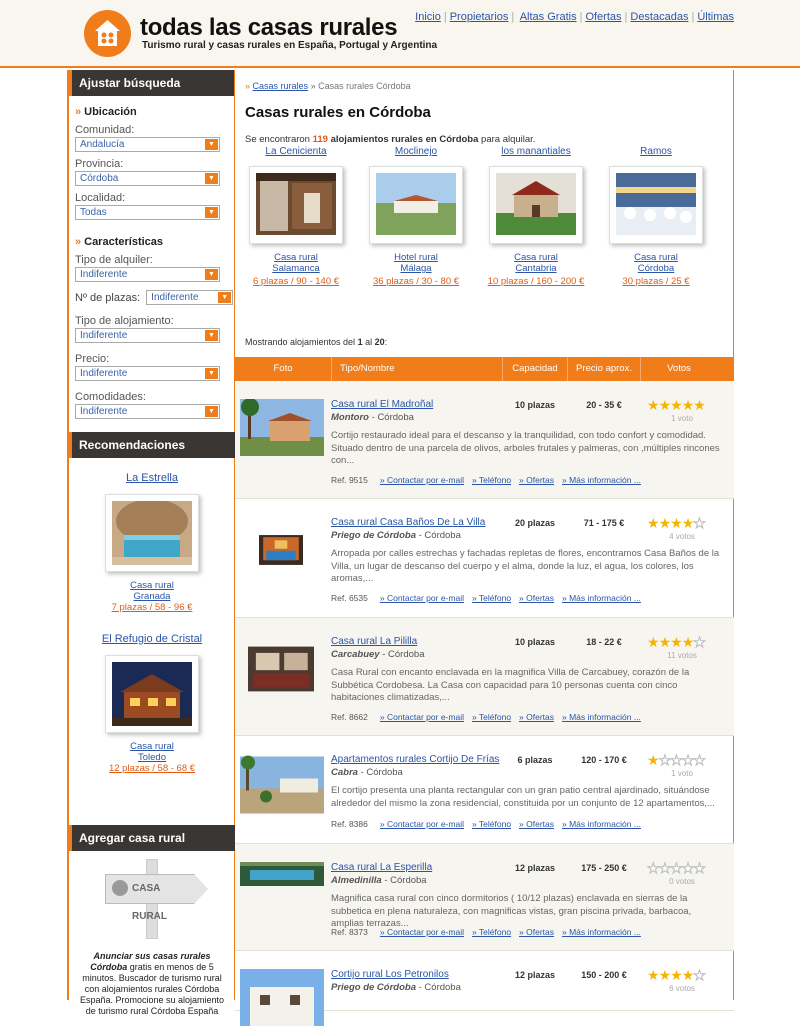 This screenshot has height=1026, width=800. What do you see at coordinates (152, 768) in the screenshot?
I see `rec-price-link: 12 plazas / 58 - 68 €` at bounding box center [152, 768].